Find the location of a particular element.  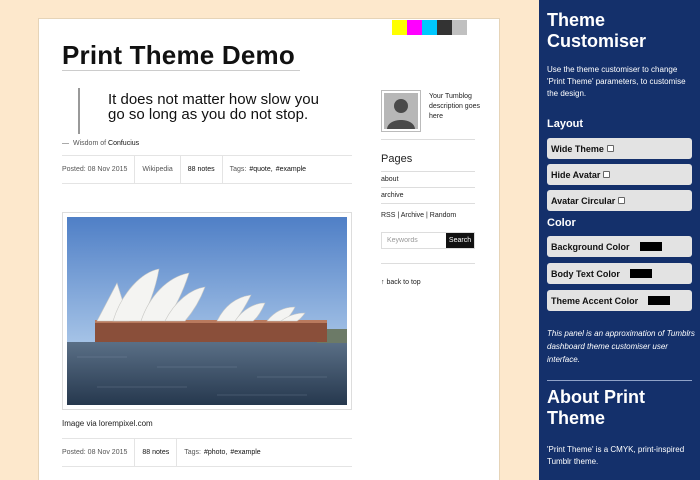

cmyk-color-strip is located at coordinates (429, 27).